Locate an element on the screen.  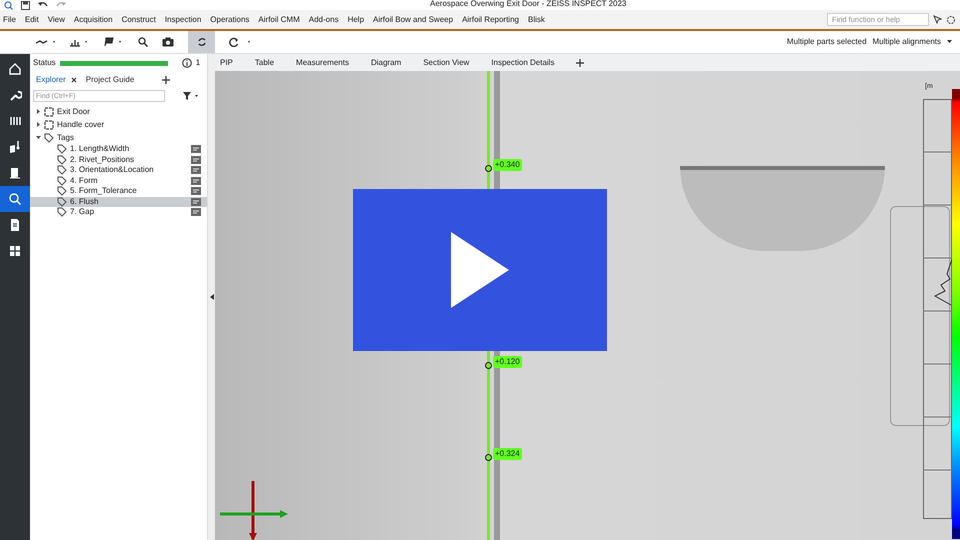
probe-icon is located at coordinates (15, 147).